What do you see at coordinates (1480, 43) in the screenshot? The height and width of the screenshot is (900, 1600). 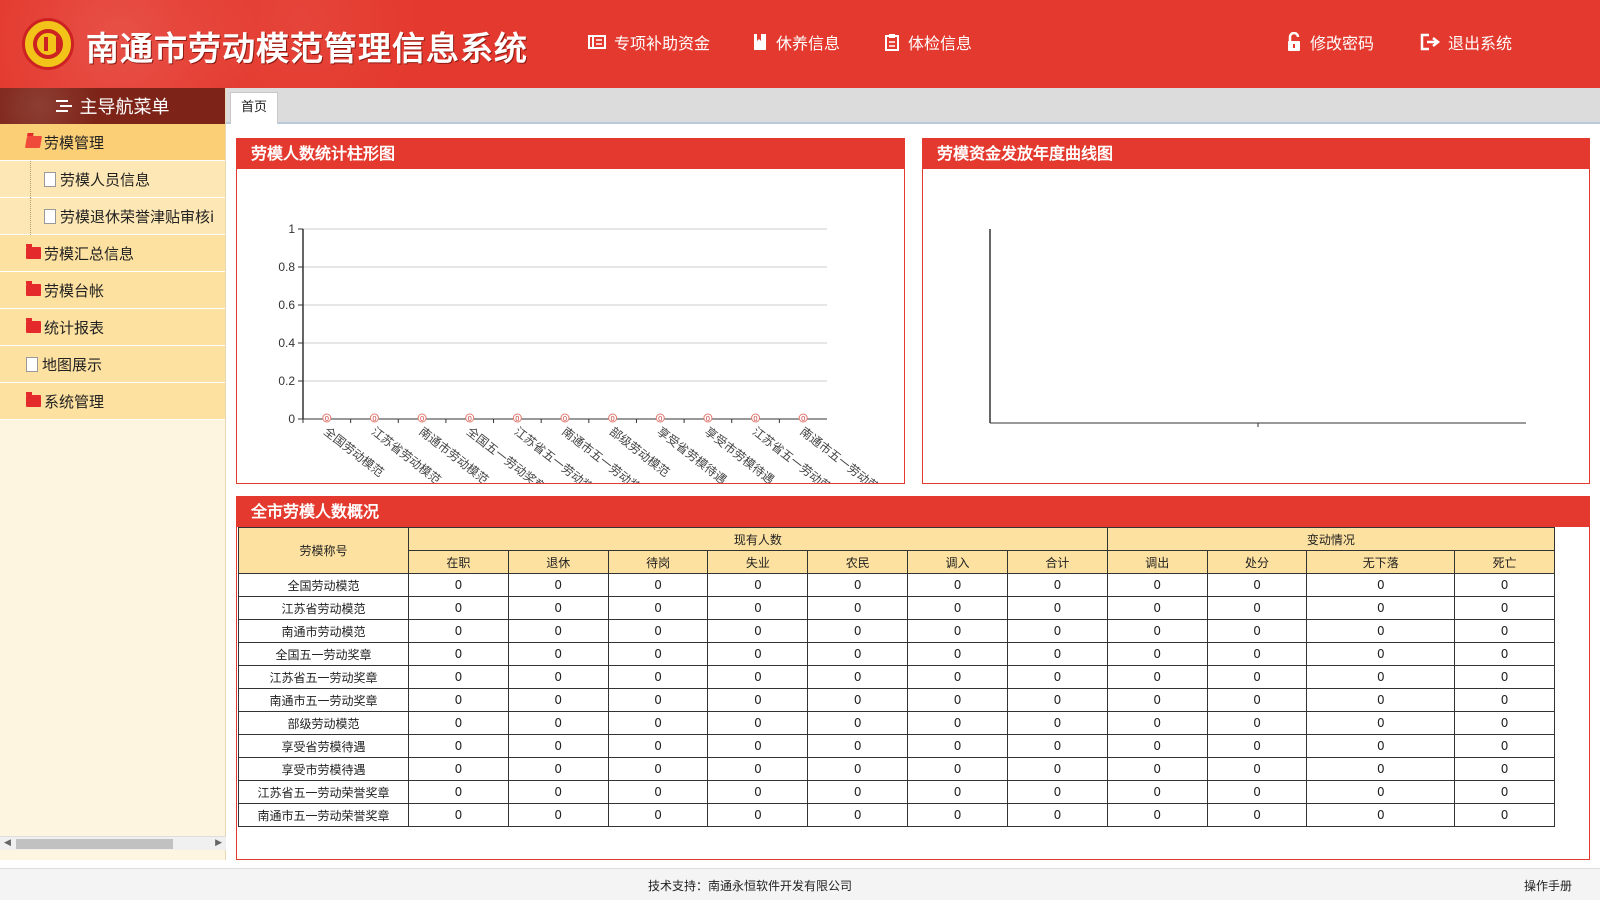 I see `nav-label: 退出系统` at bounding box center [1480, 43].